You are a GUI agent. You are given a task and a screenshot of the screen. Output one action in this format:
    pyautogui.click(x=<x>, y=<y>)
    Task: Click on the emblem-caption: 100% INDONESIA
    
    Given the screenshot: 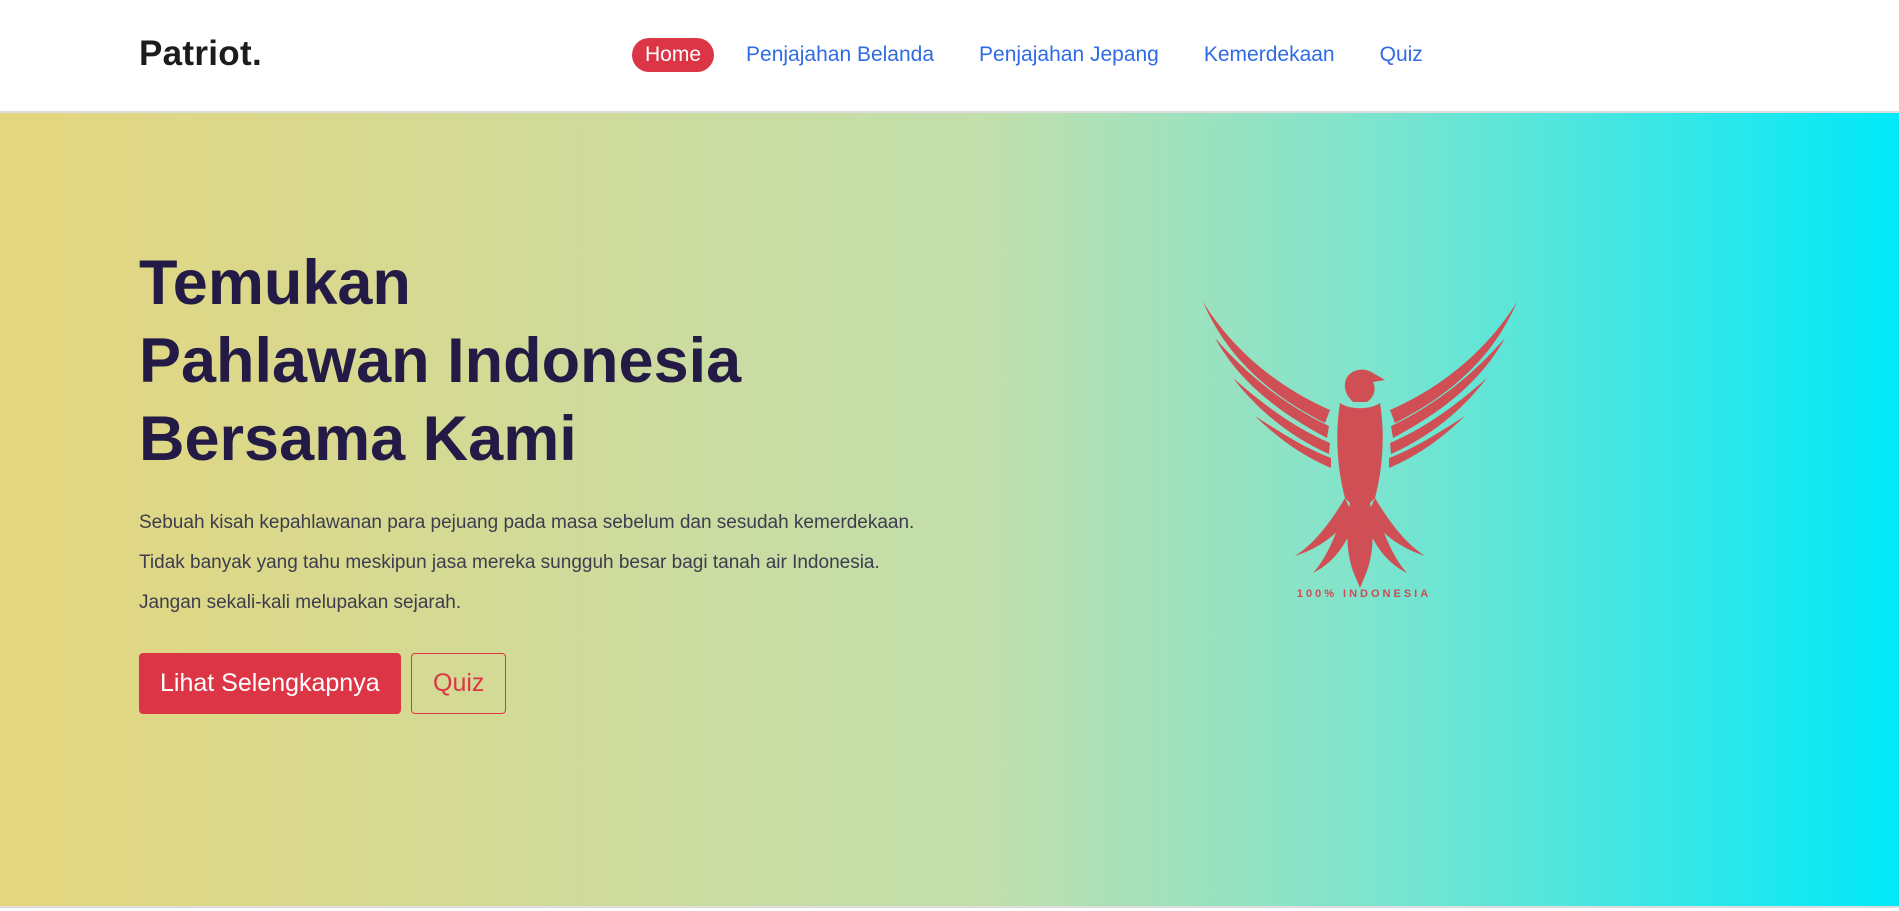 What is the action you would take?
    pyautogui.click(x=1364, y=594)
    